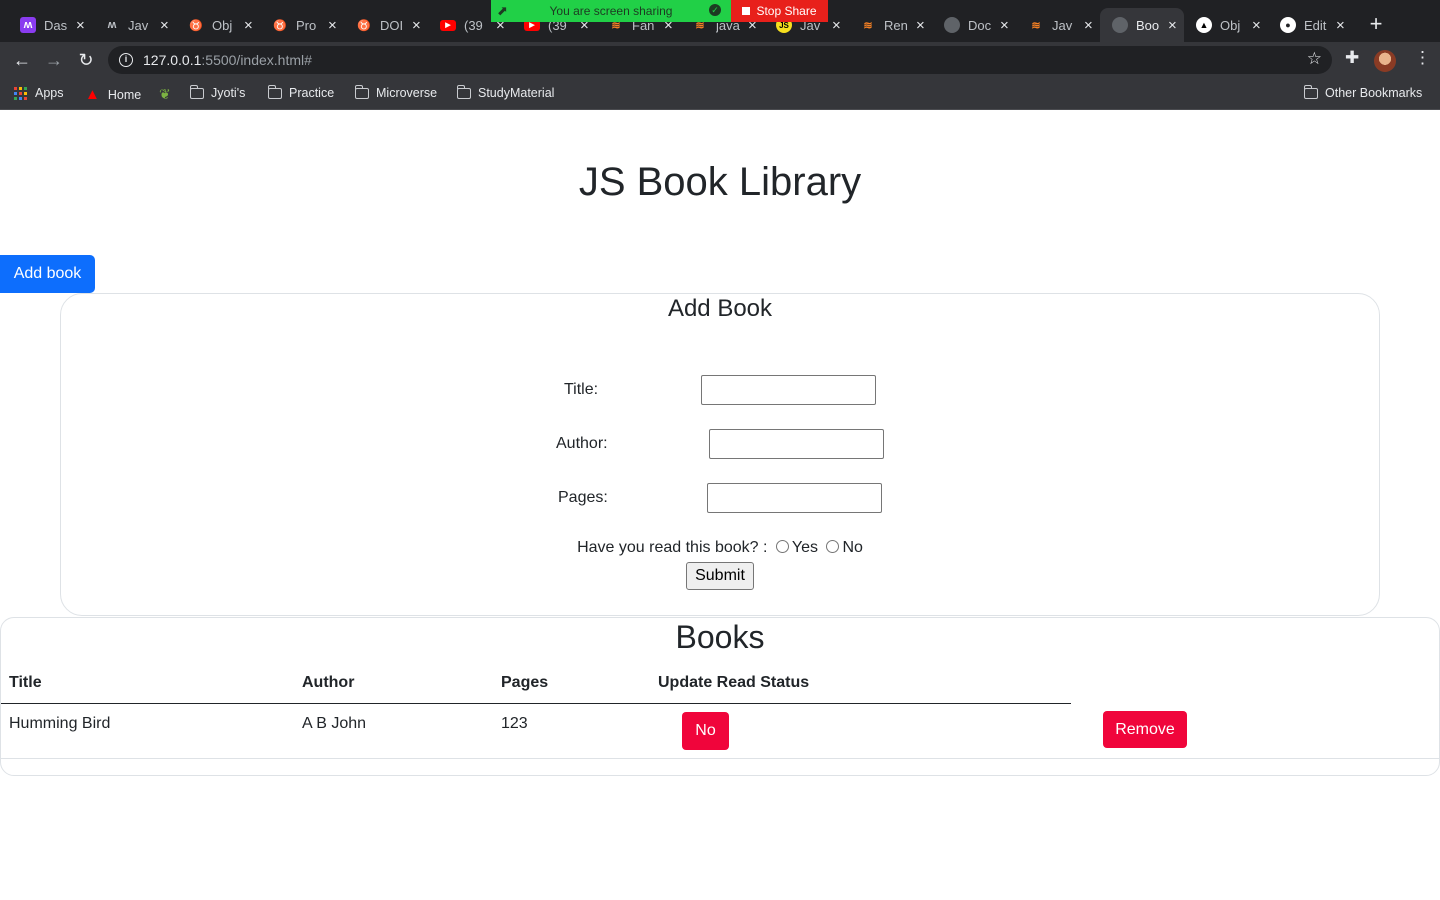 The image size is (1440, 900). What do you see at coordinates (448, 25) in the screenshot?
I see `youtube-icon: ▶` at bounding box center [448, 25].